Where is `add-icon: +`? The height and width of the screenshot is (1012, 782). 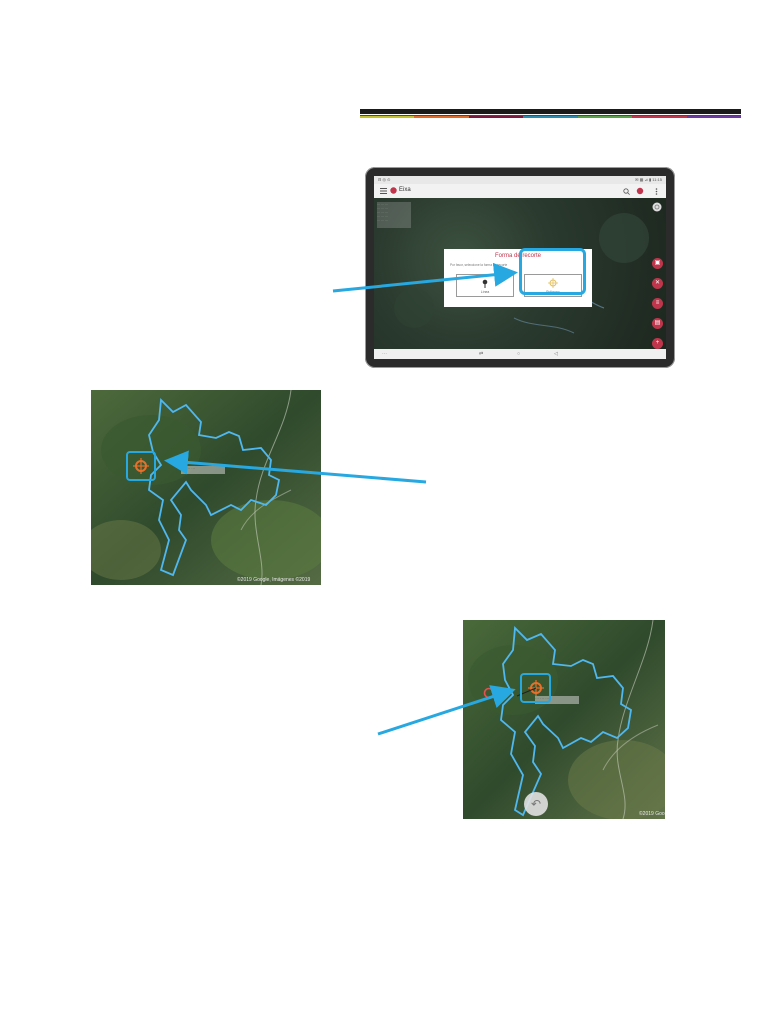
add-icon: + is located at coordinates (657, 343).